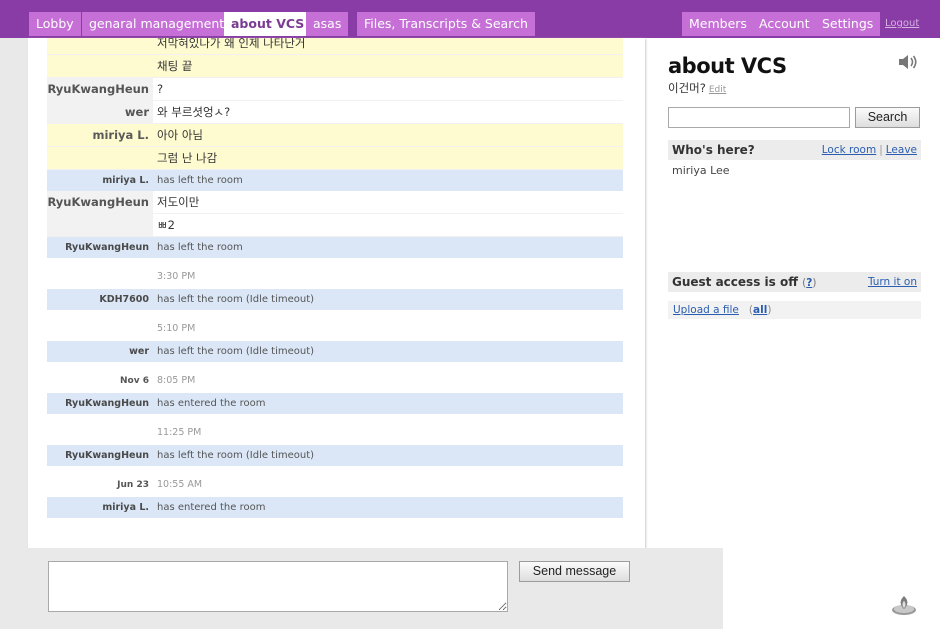 This screenshot has height=629, width=940. I want to click on chat-timestamp-row: Nov 6 8:05 PM, so click(335, 377).